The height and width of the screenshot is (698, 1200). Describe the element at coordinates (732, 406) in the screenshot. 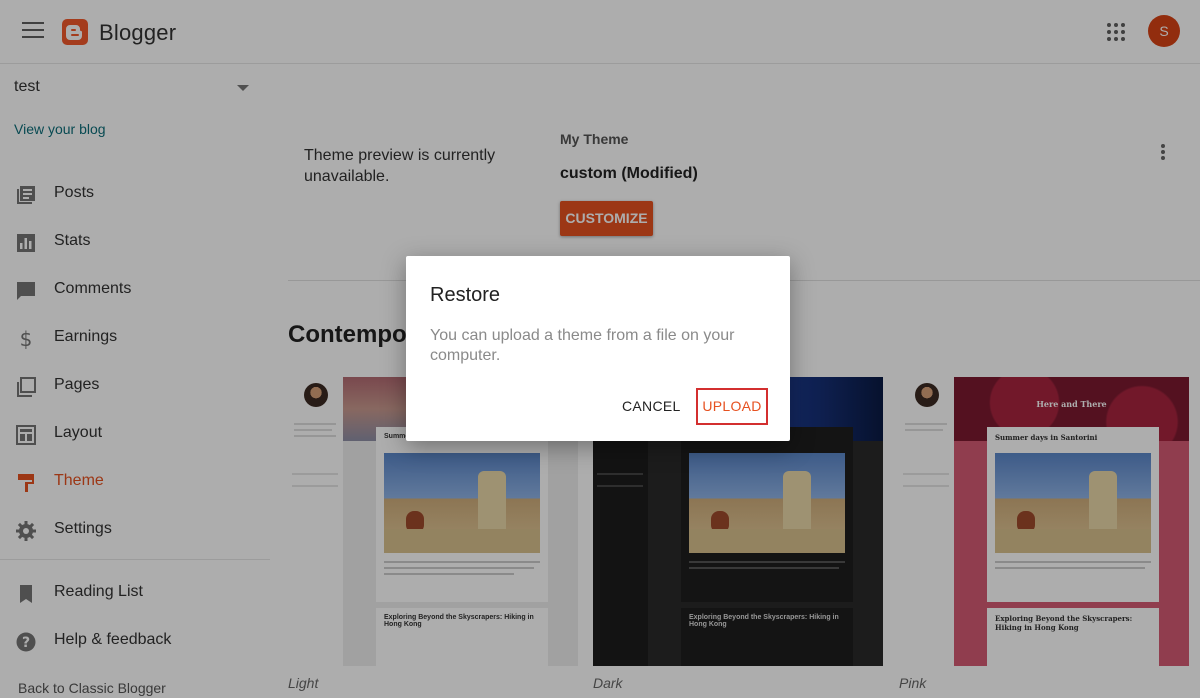

I see `upload-button: UPLOAD` at that location.